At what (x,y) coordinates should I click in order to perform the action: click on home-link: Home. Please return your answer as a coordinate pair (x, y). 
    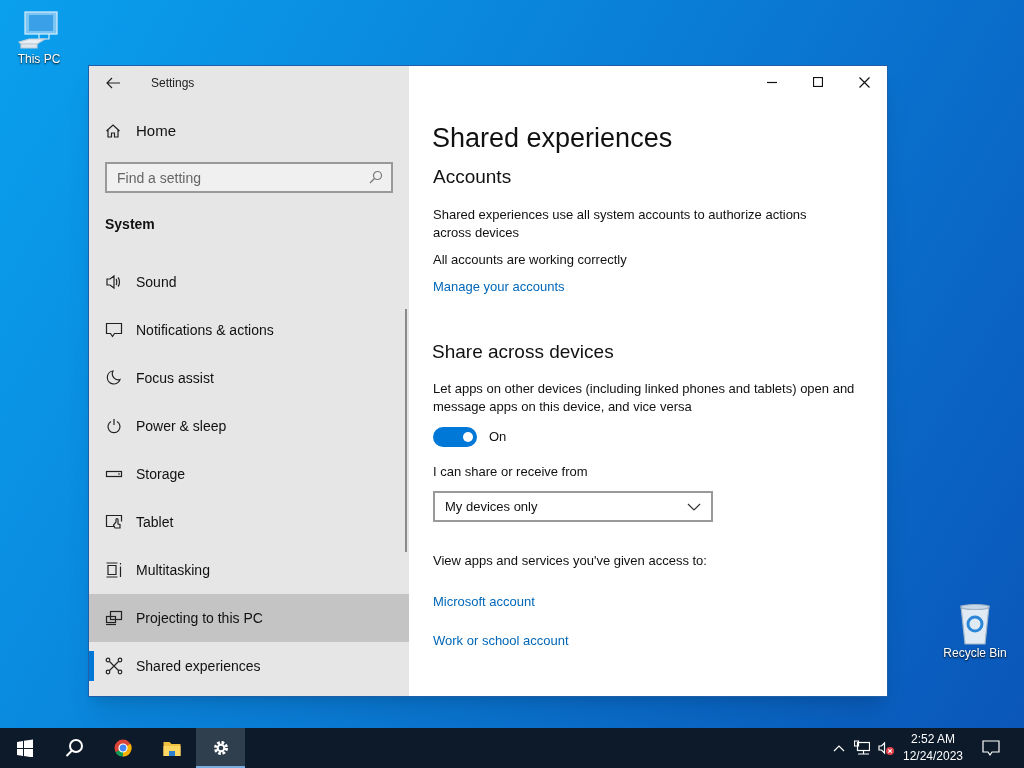
    Looking at the image, I should click on (249, 131).